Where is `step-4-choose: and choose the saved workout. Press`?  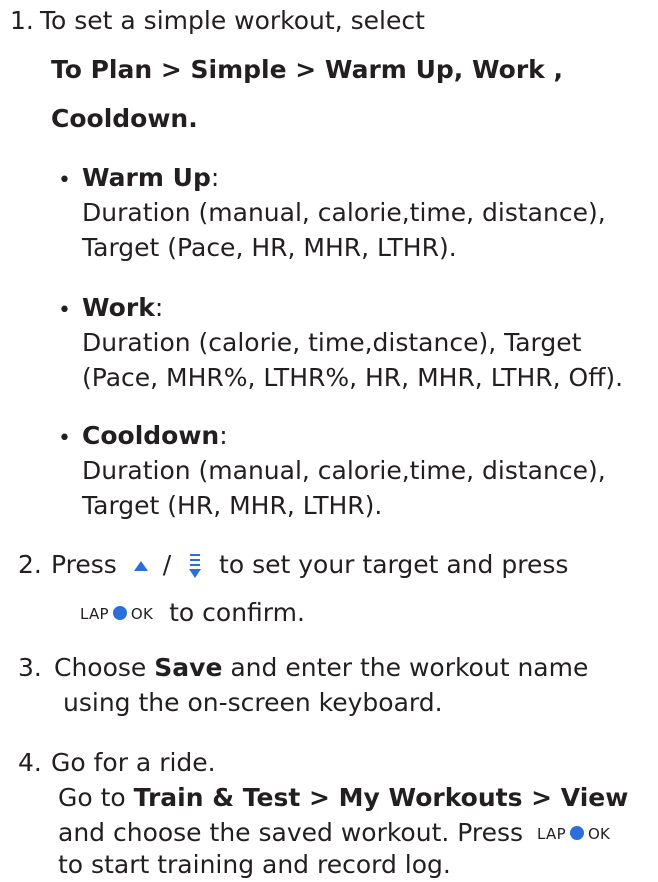
step-4-choose: and choose the saved workout. Press is located at coordinates (291, 832).